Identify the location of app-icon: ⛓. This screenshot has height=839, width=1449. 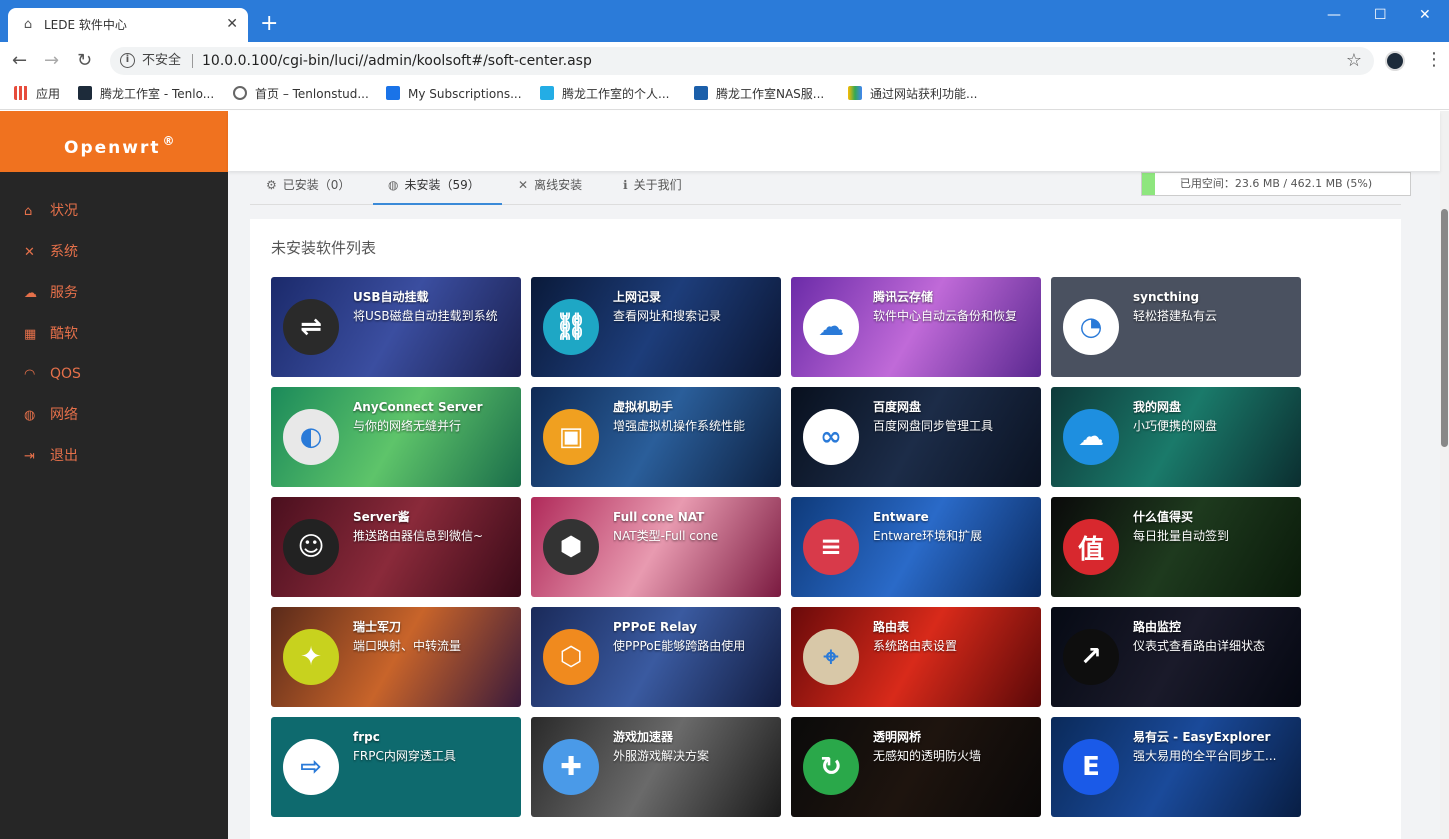
(571, 327).